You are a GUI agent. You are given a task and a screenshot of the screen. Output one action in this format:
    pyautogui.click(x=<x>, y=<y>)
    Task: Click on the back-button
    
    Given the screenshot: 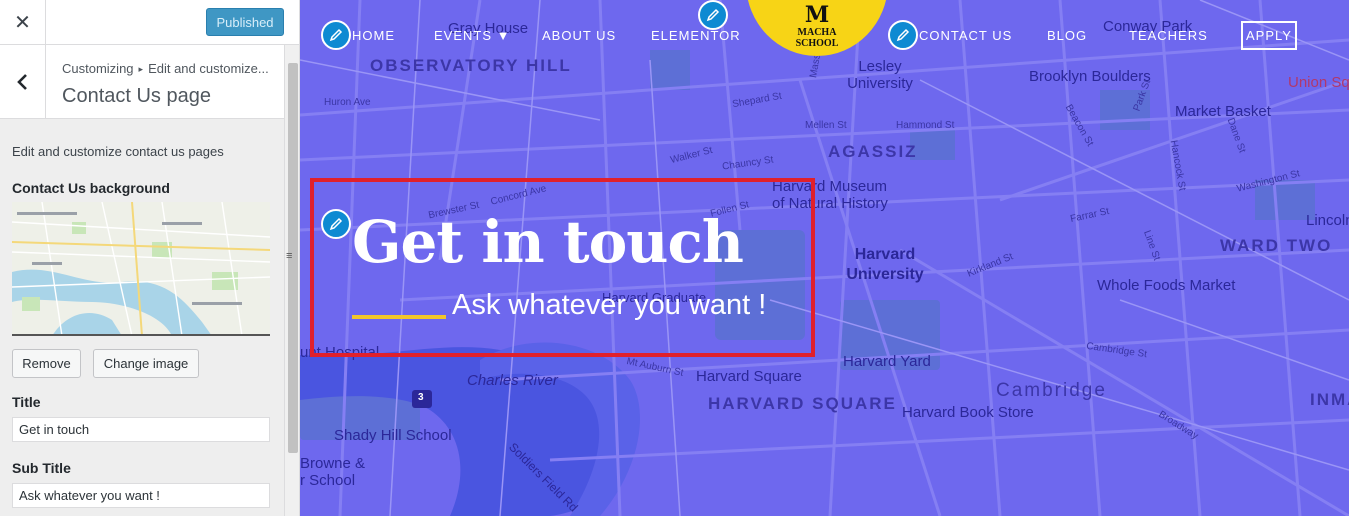 What is the action you would take?
    pyautogui.click(x=23, y=81)
    